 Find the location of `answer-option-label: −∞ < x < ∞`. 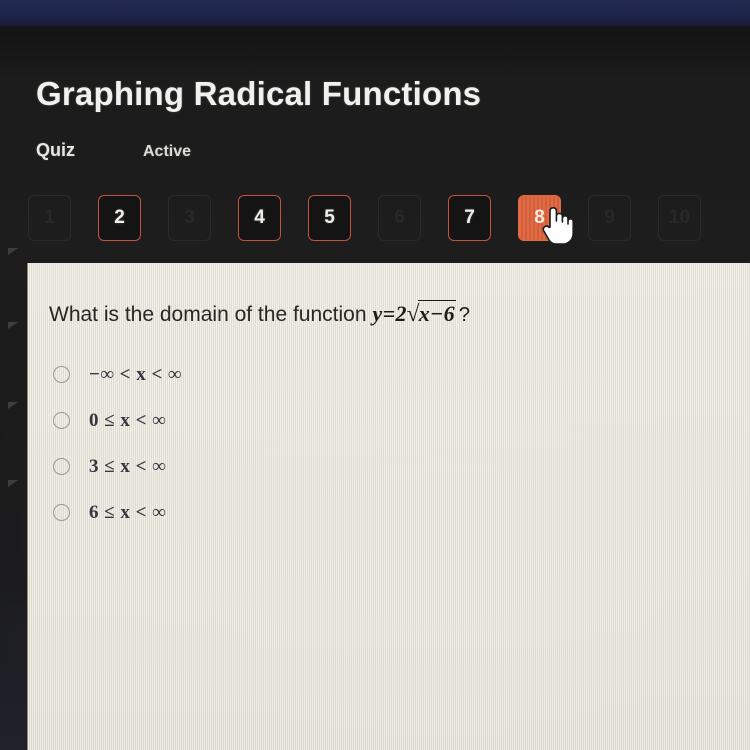

answer-option-label: −∞ < x < ∞ is located at coordinates (136, 374).